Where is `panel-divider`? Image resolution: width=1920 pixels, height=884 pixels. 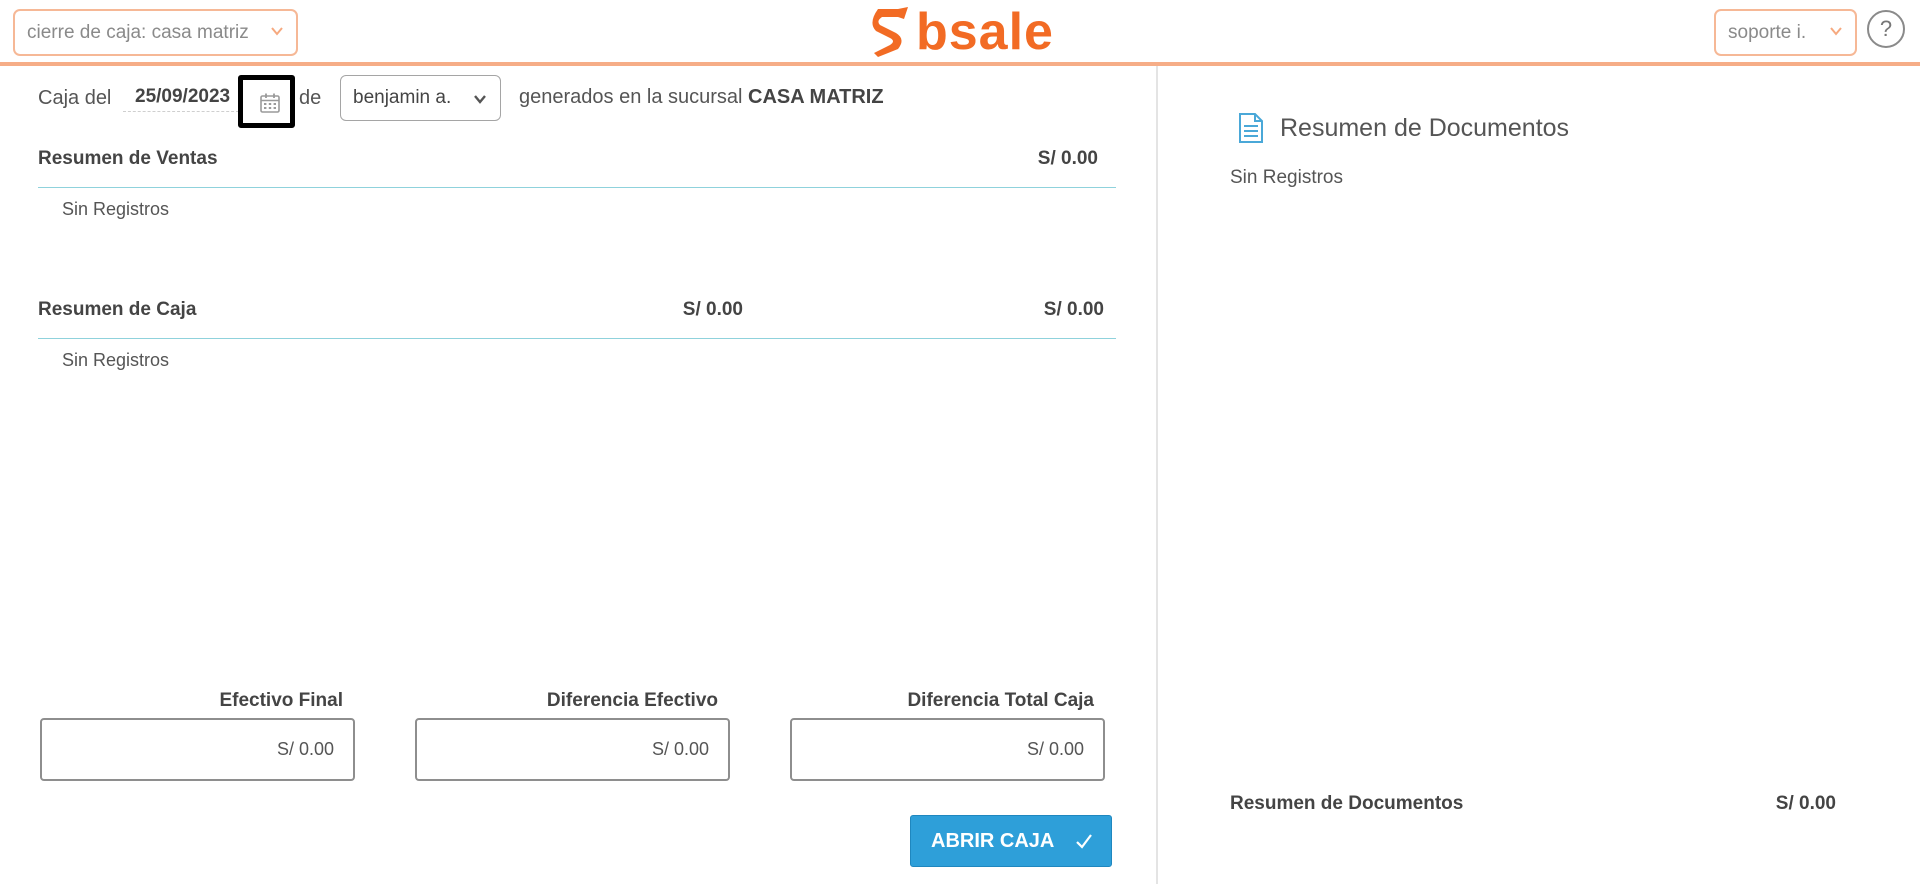 panel-divider is located at coordinates (1157, 475).